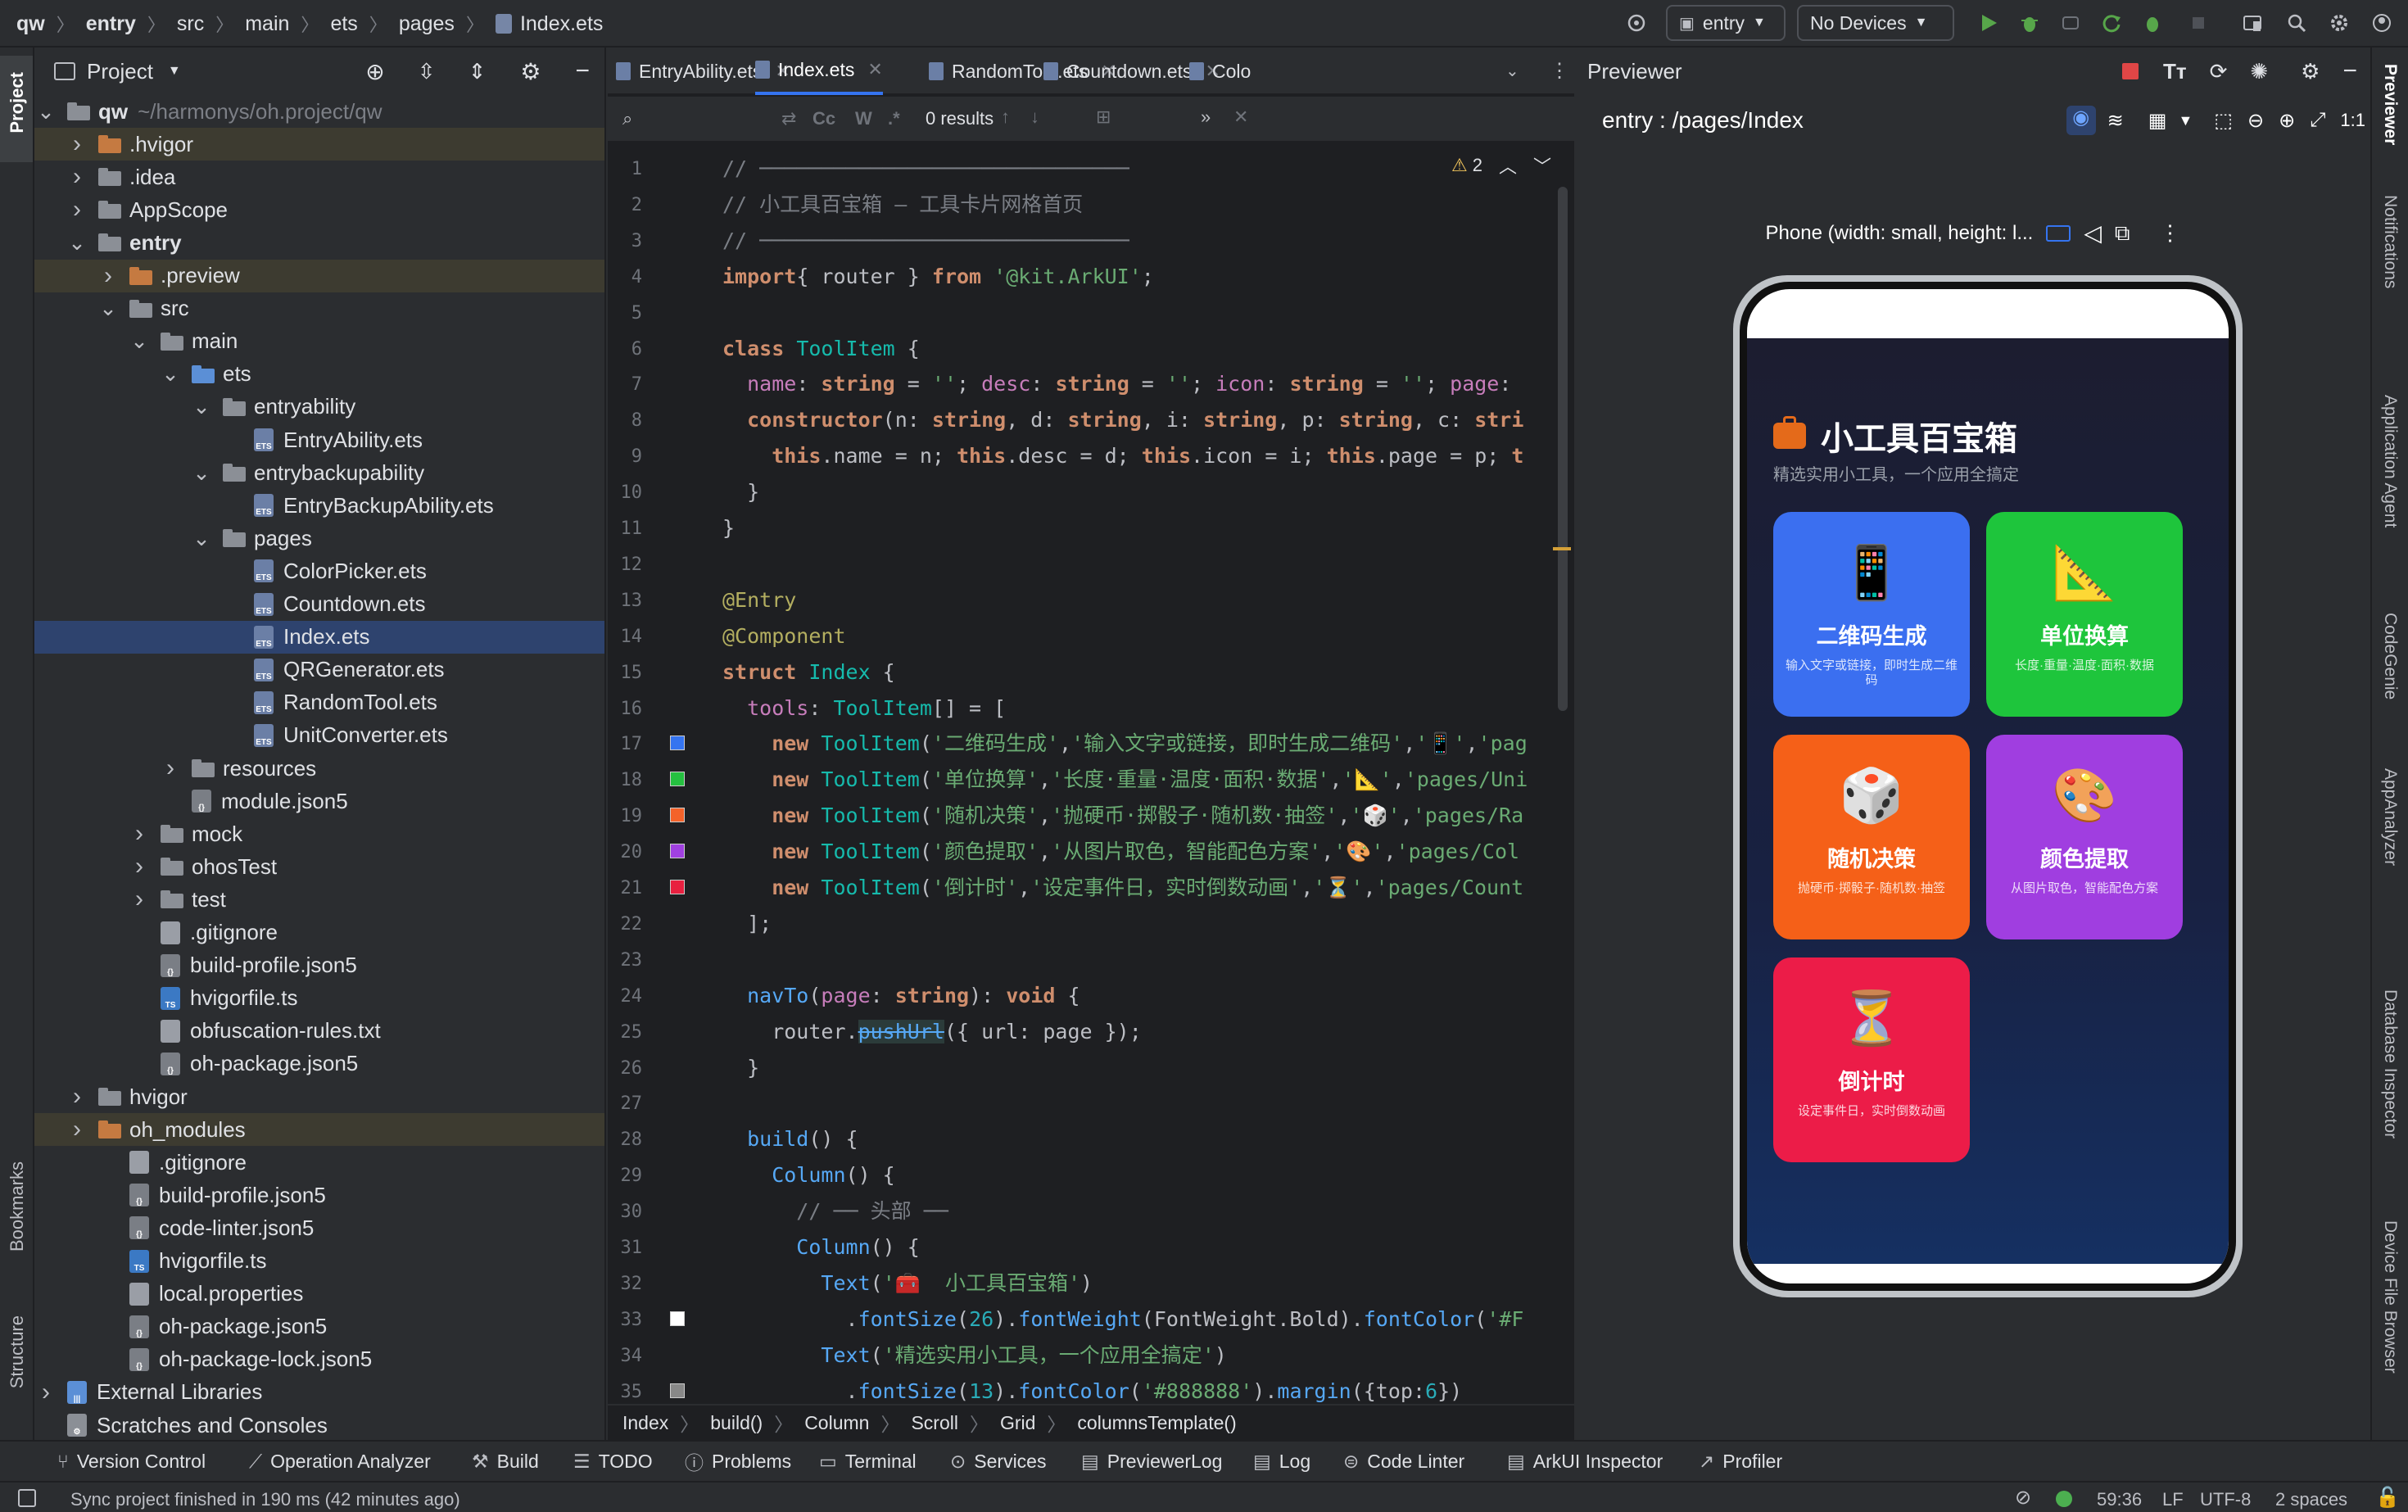 The width and height of the screenshot is (2408, 1512). Describe the element at coordinates (319, 966) in the screenshot. I see `tree-item: {} build-profile.json5` at that location.